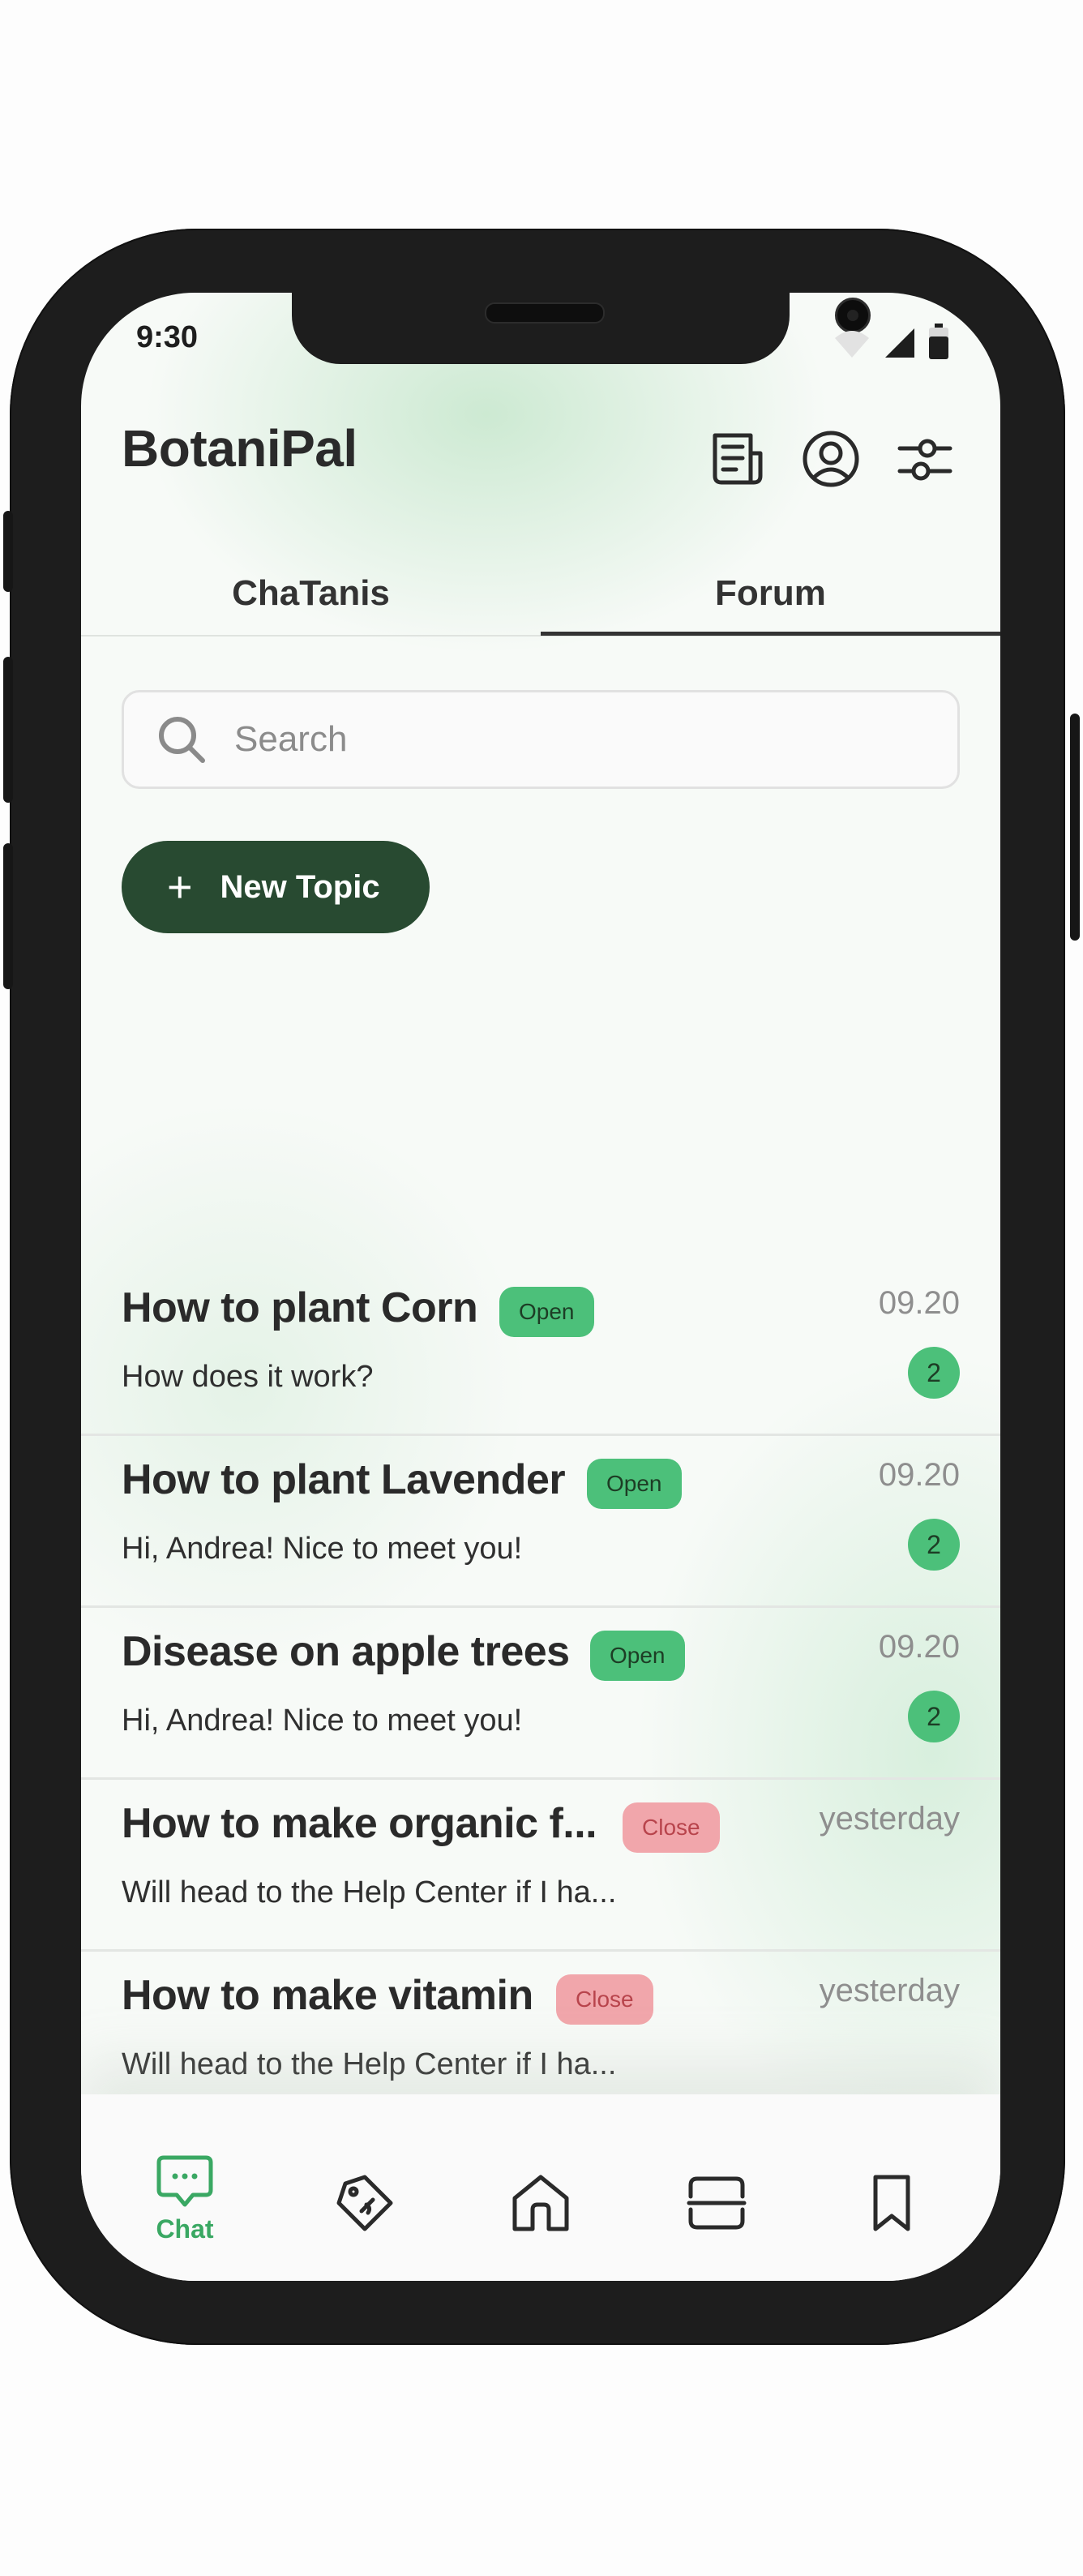  What do you see at coordinates (300, 886) in the screenshot?
I see `new-topic-label: New Topic` at bounding box center [300, 886].